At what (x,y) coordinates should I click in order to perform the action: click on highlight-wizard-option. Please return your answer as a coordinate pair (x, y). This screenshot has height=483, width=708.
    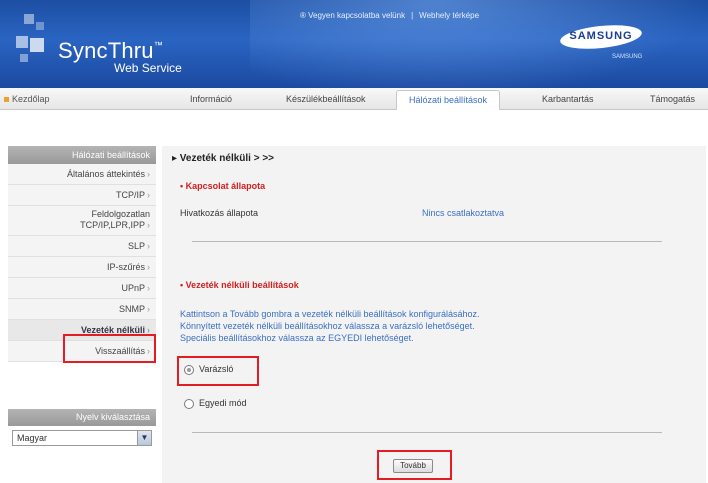
    Looking at the image, I should click on (218, 371).